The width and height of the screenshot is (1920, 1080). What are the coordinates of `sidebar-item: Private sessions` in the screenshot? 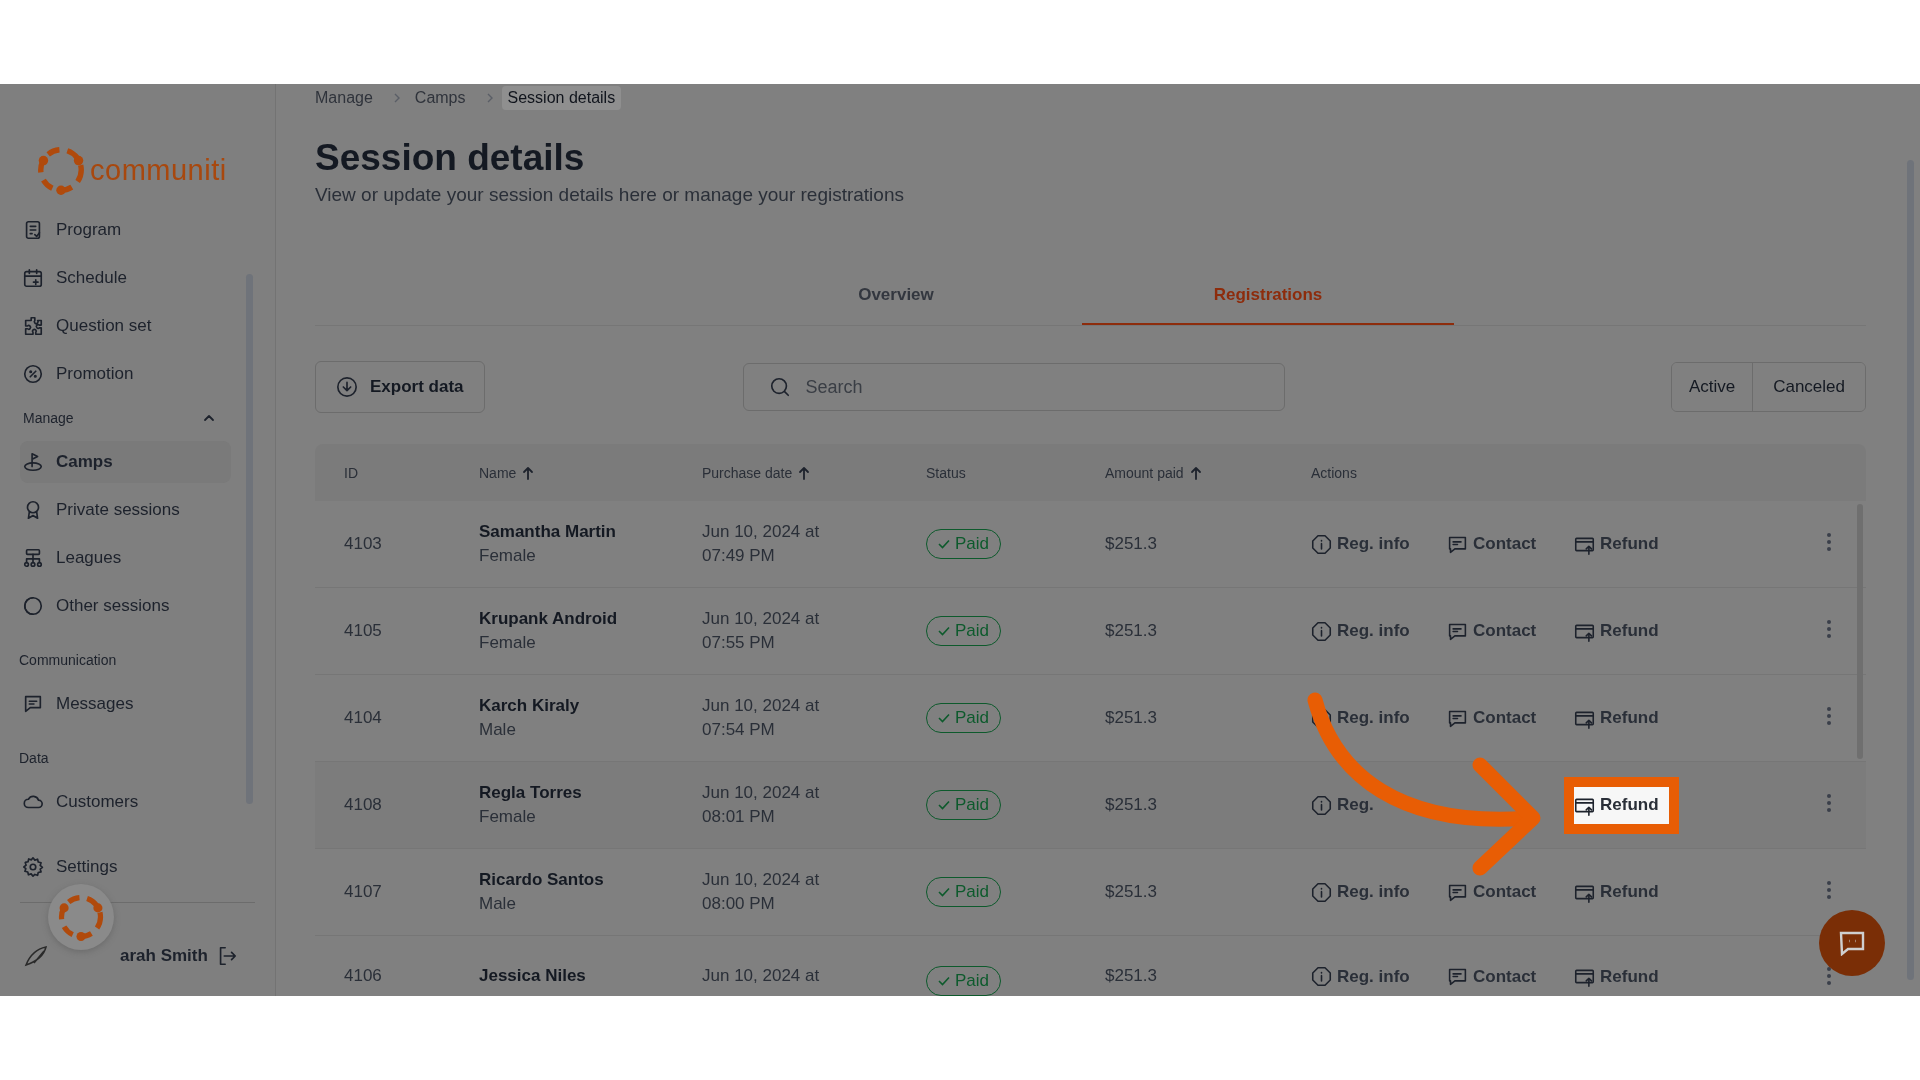 It's located at (125, 510).